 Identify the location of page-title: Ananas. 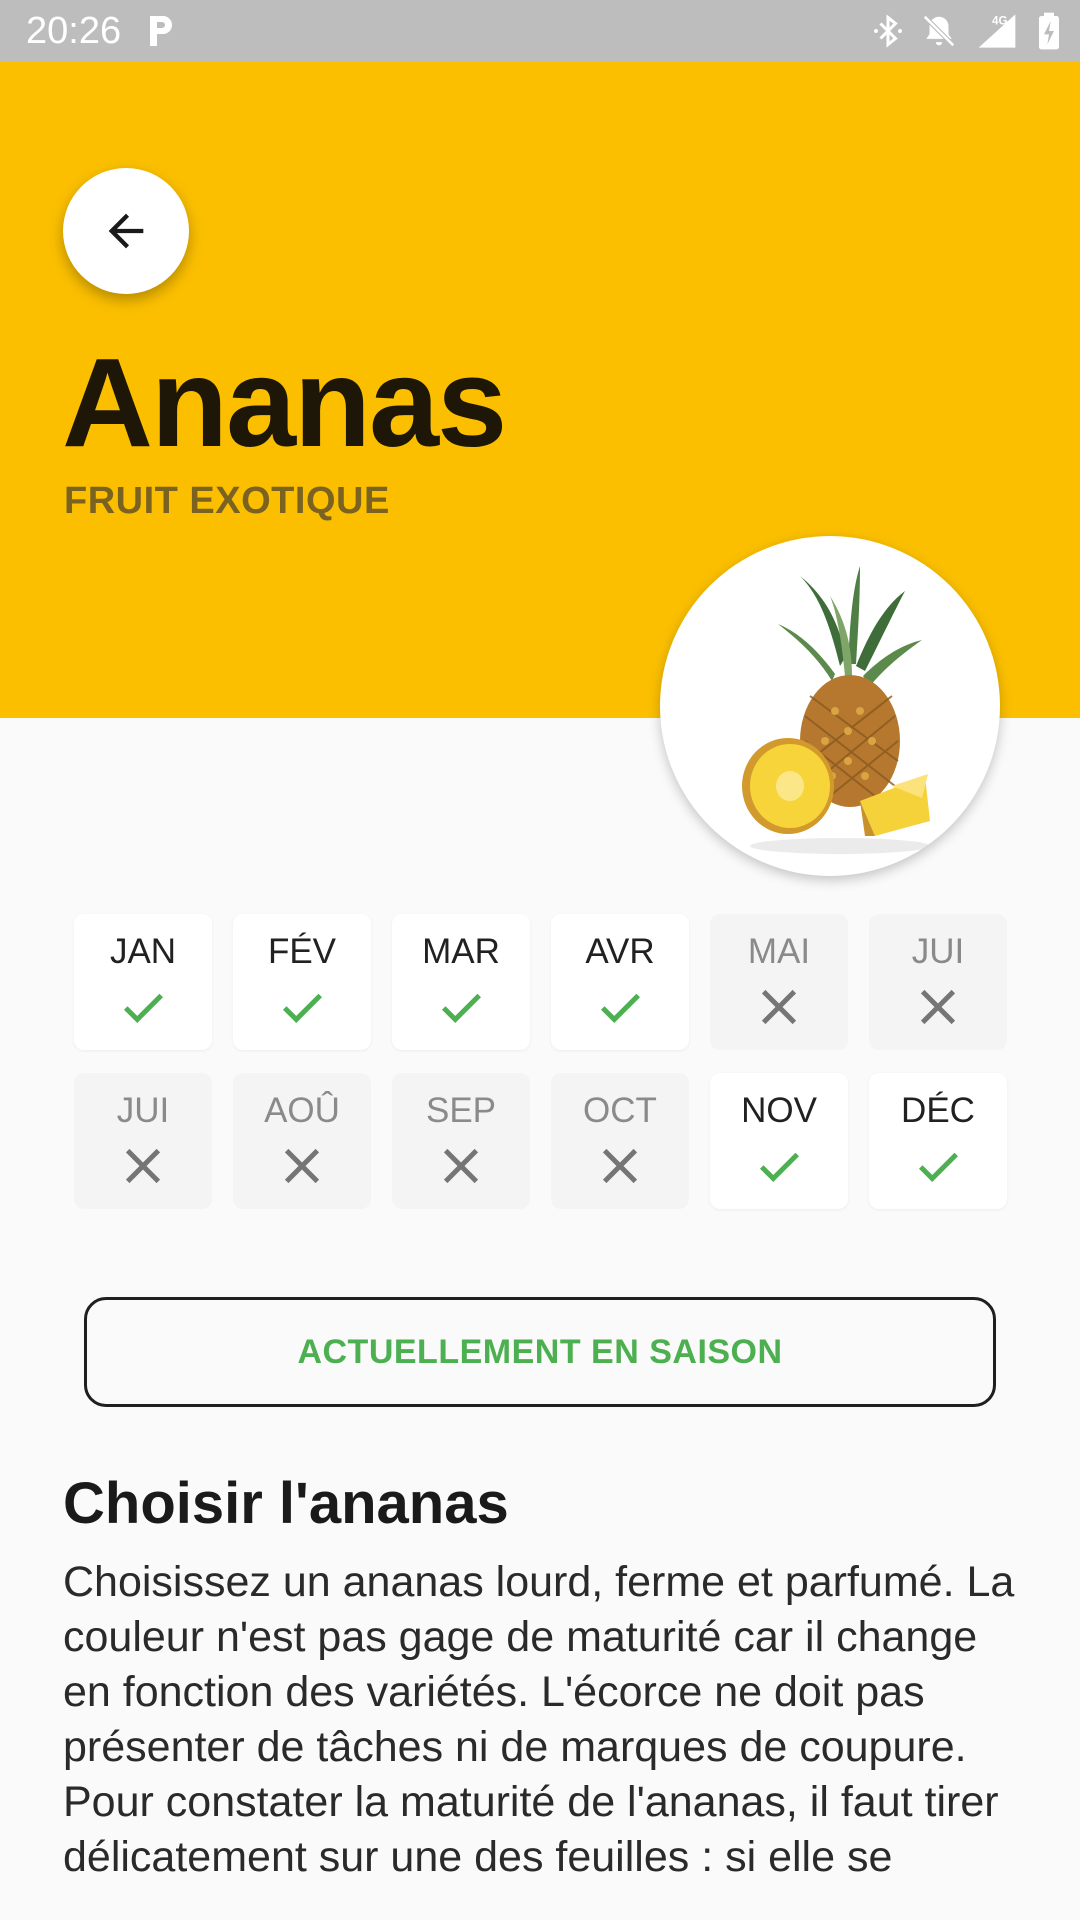
(284, 402).